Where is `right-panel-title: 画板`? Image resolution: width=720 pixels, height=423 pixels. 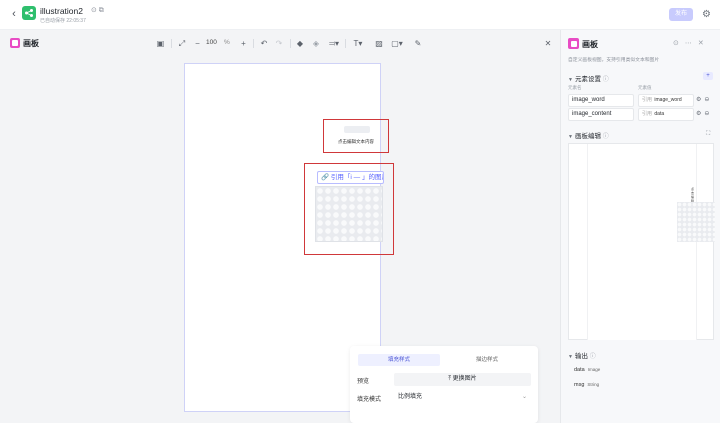
right-panel-title: 画板 is located at coordinates (590, 44).